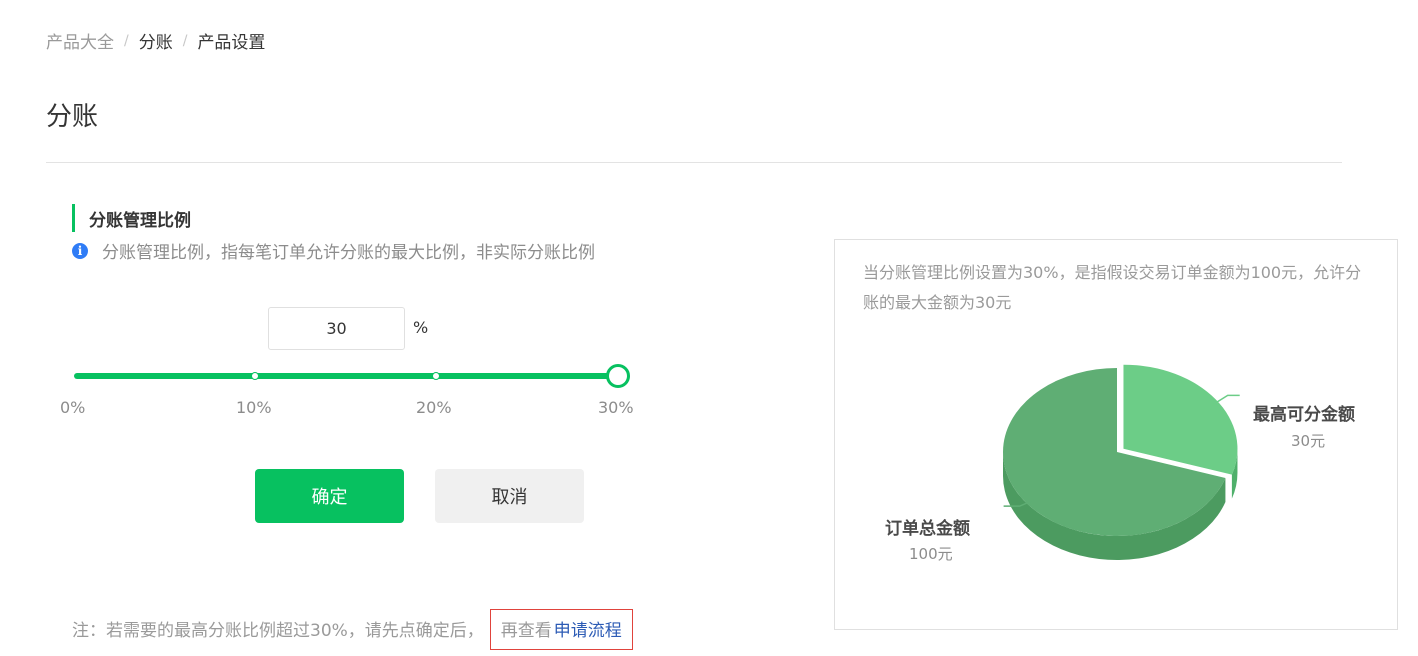 The image size is (1418, 656). I want to click on breadcrumb: 产品大全 / 分账 / 产品设置, so click(156, 41).